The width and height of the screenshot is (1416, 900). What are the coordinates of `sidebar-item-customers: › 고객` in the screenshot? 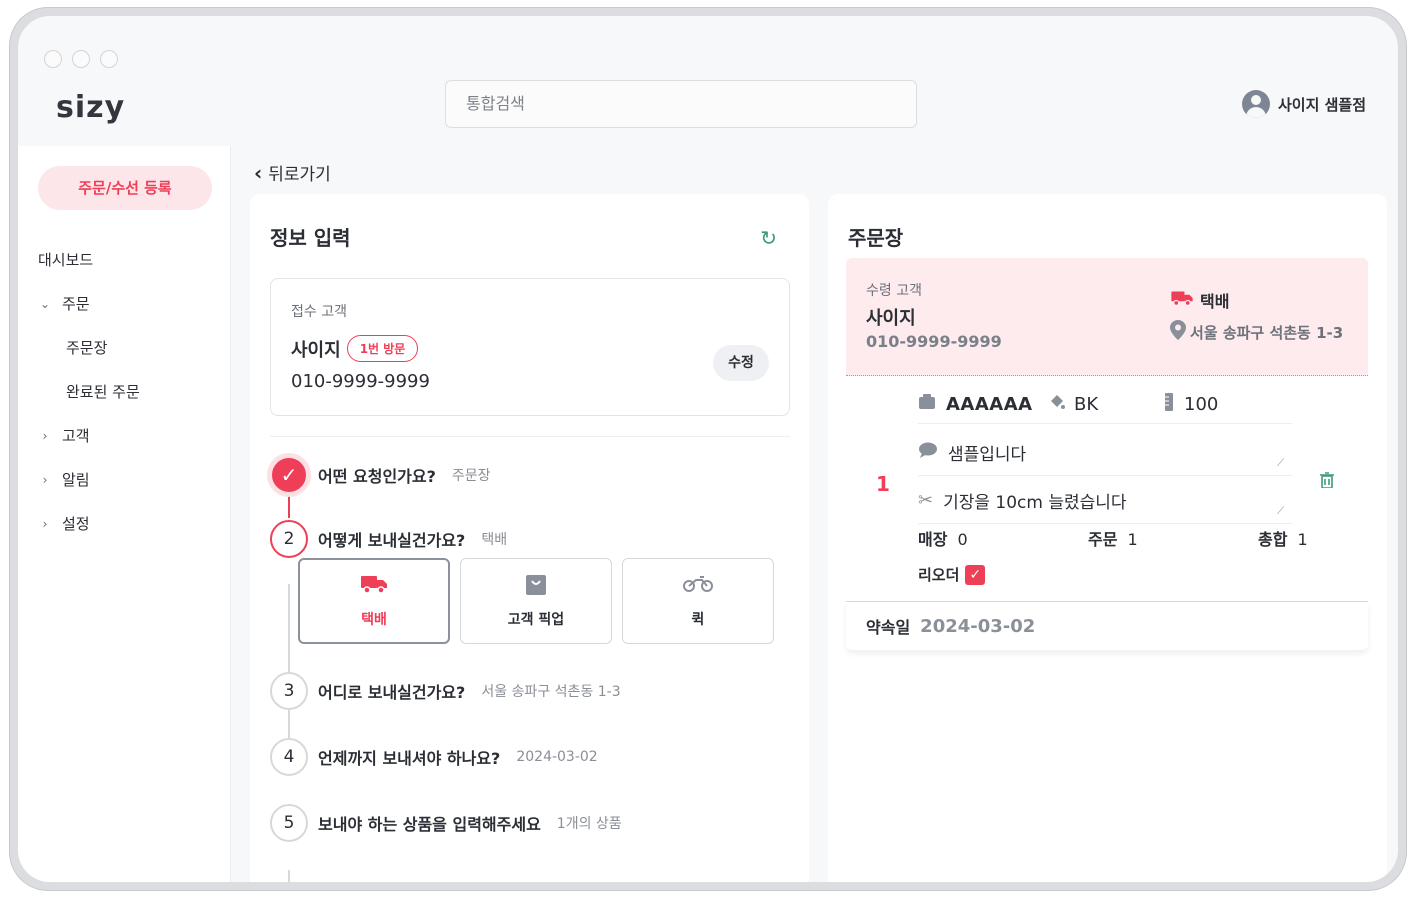 It's located at (133, 436).